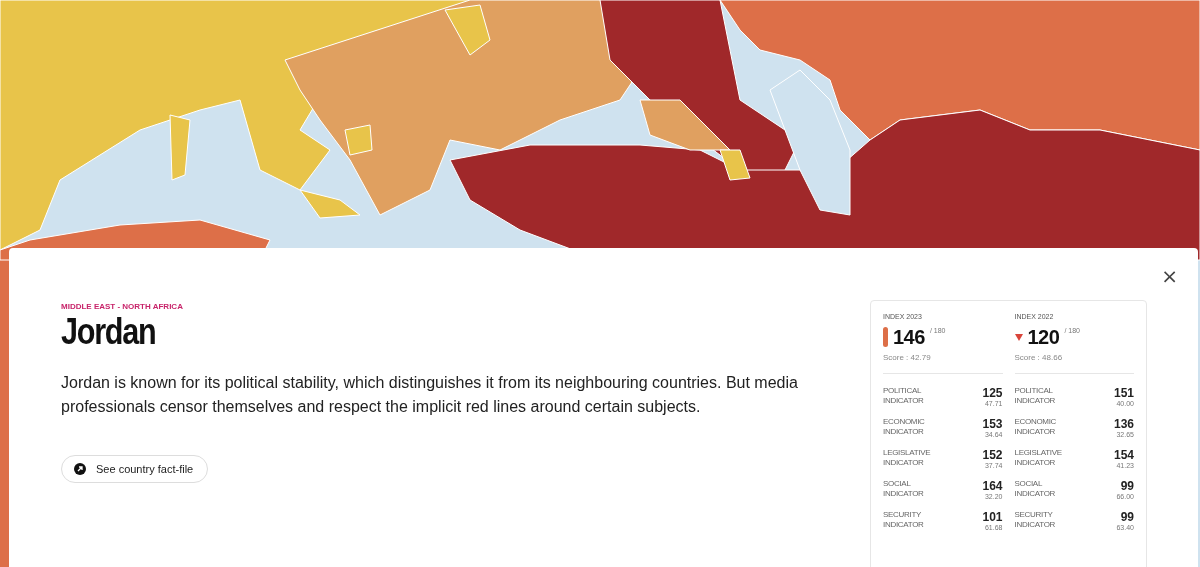 The height and width of the screenshot is (567, 1200). What do you see at coordinates (122, 306) in the screenshot?
I see `region-label: MIDDLE EAST - NORTH AFRICA` at bounding box center [122, 306].